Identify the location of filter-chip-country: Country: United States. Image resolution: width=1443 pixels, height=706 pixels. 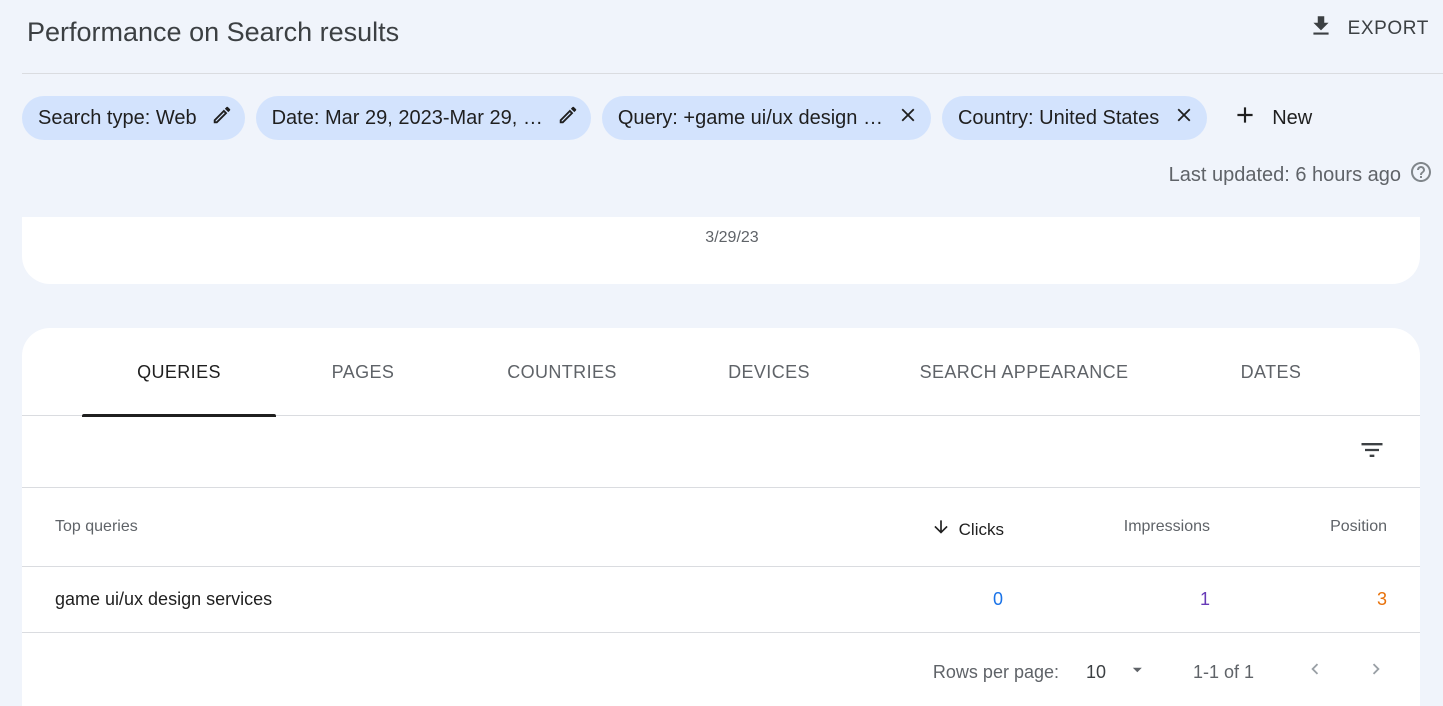
(1074, 118).